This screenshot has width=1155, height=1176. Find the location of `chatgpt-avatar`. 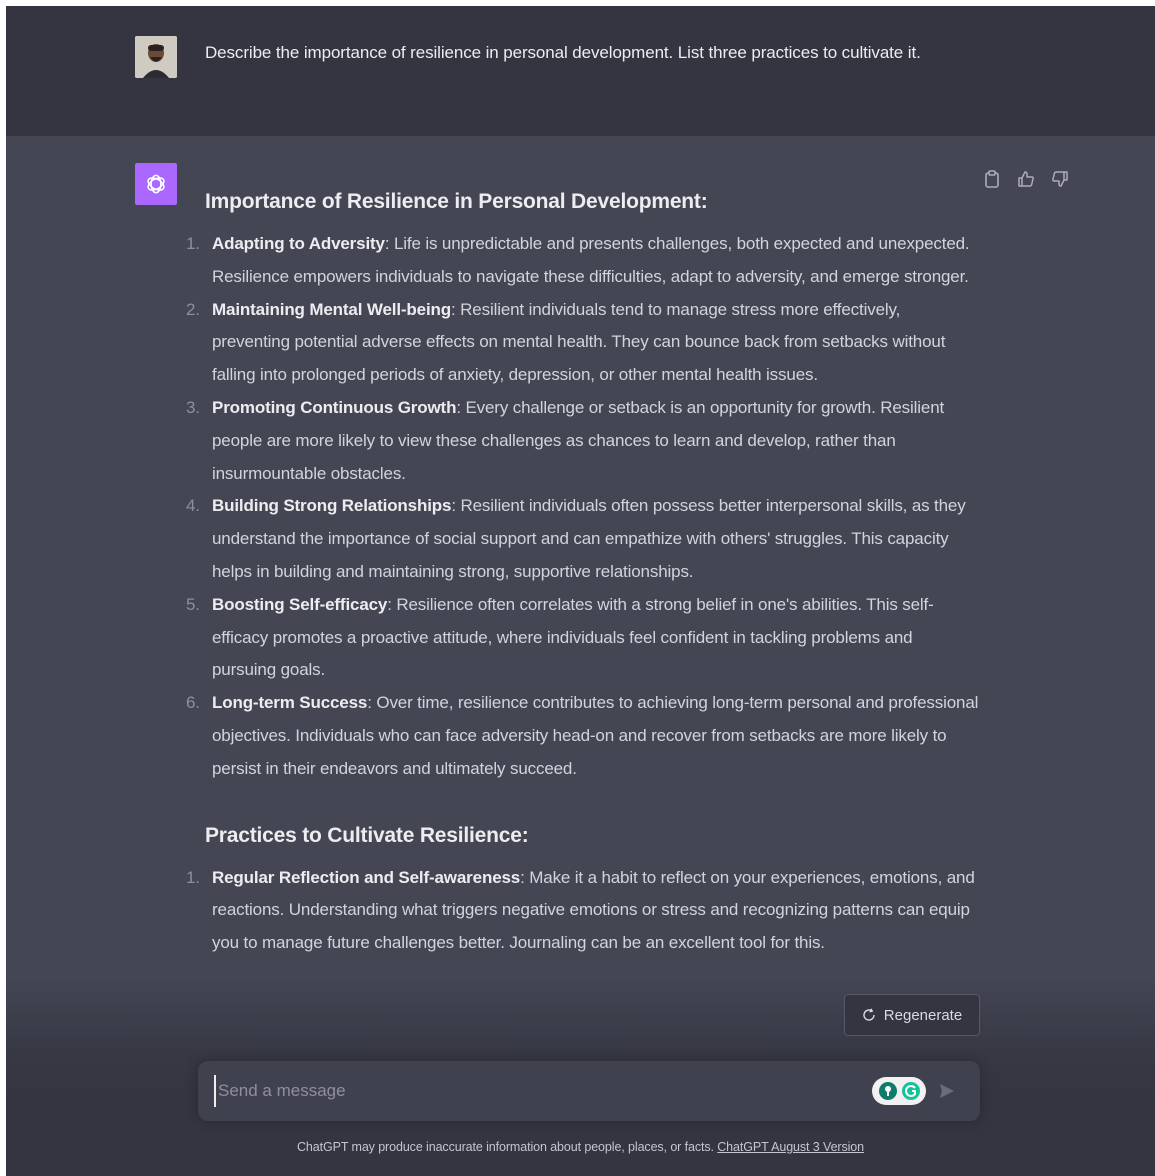

chatgpt-avatar is located at coordinates (156, 184).